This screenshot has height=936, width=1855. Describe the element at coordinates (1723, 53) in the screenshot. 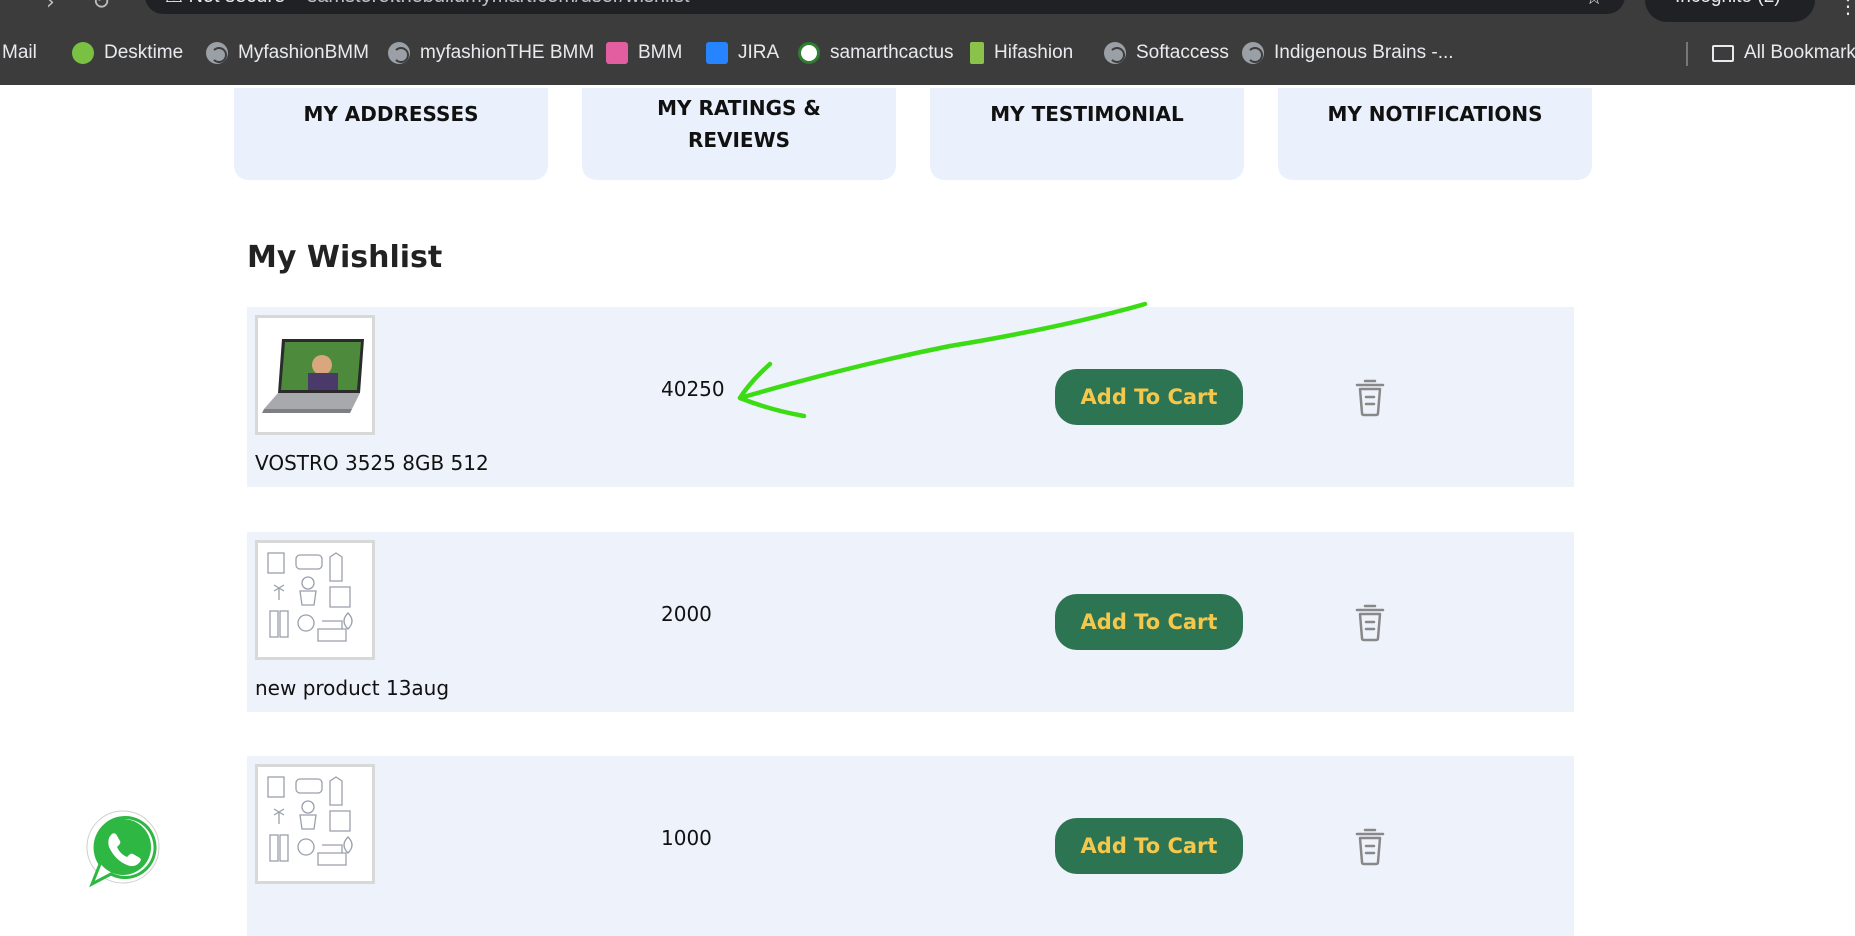

I see `folder-icon` at that location.